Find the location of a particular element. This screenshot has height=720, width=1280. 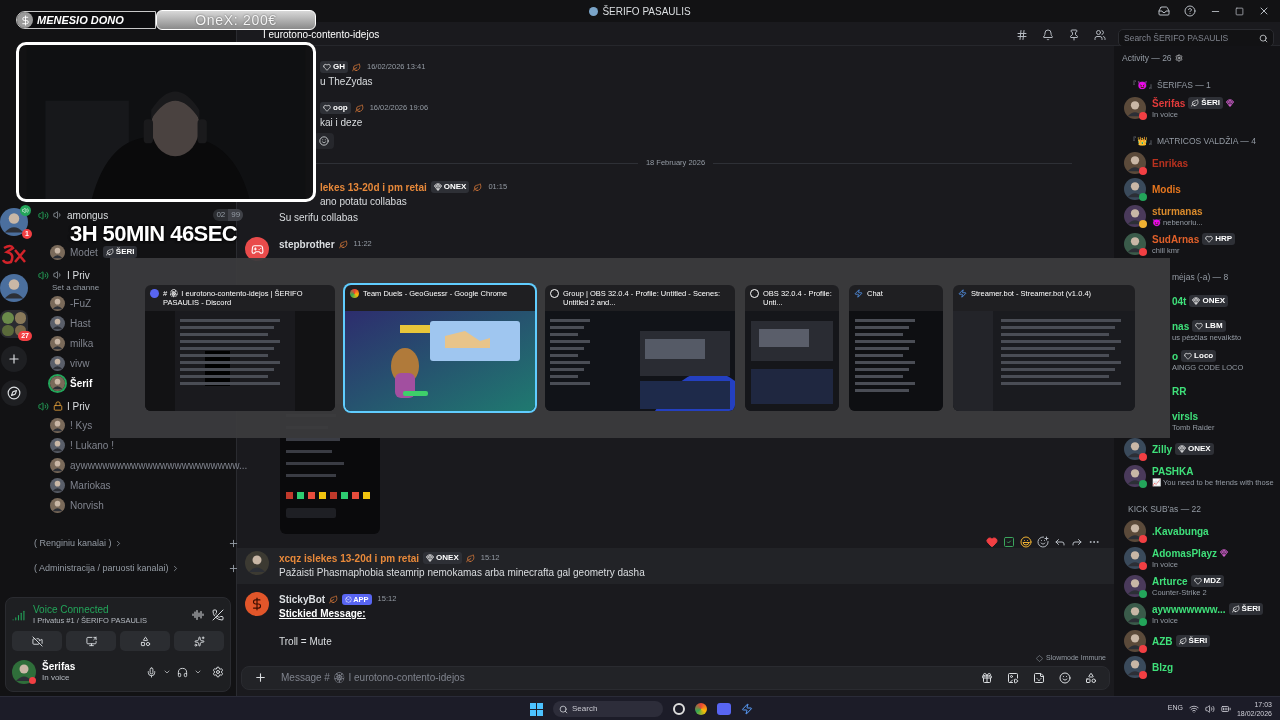

voice-member: -FuZ is located at coordinates (81, 303).